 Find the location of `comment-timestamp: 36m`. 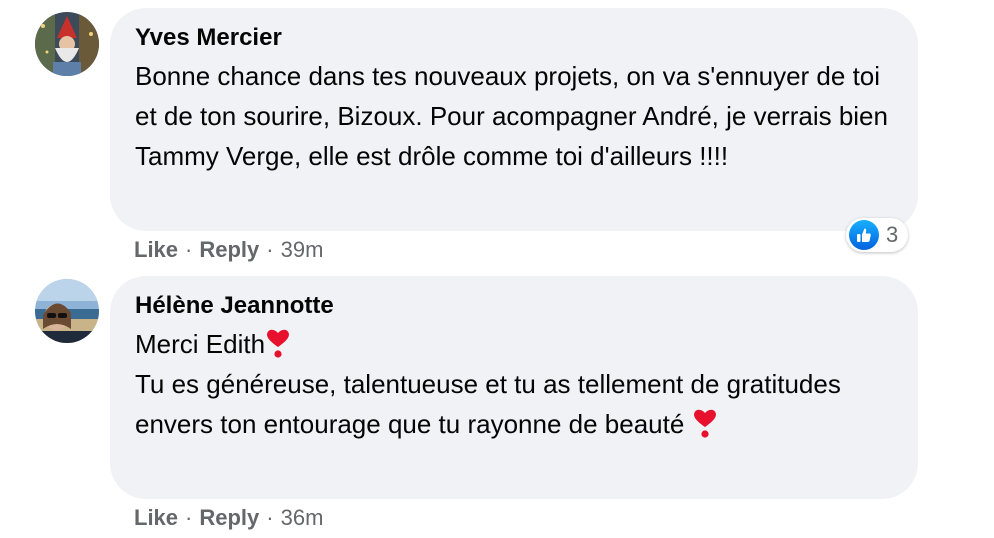

comment-timestamp: 36m is located at coordinates (302, 517).